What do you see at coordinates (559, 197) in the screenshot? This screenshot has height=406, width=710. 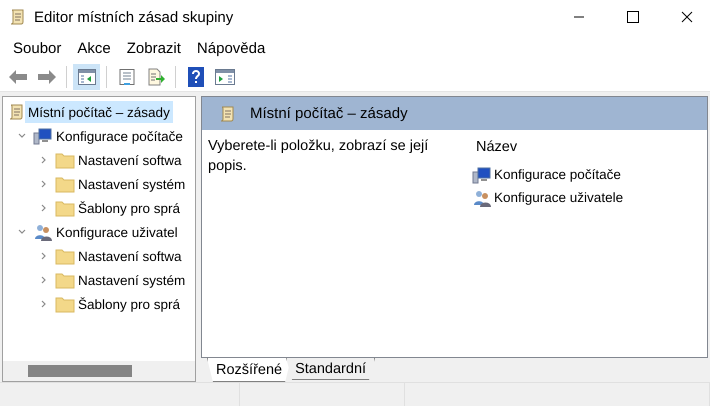 I see `list-item: Konfigurace uživatele` at bounding box center [559, 197].